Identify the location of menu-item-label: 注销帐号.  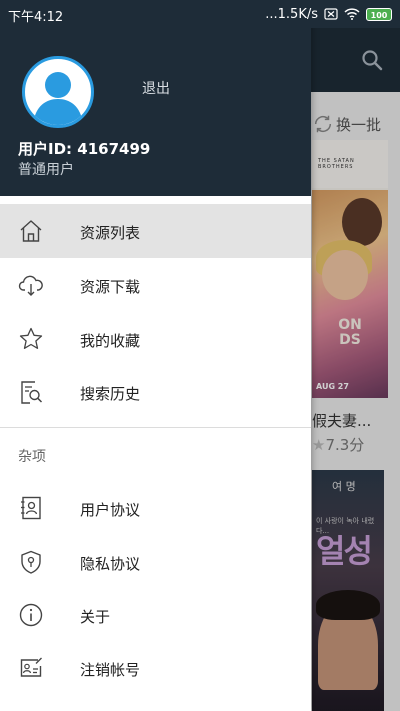
(110, 670).